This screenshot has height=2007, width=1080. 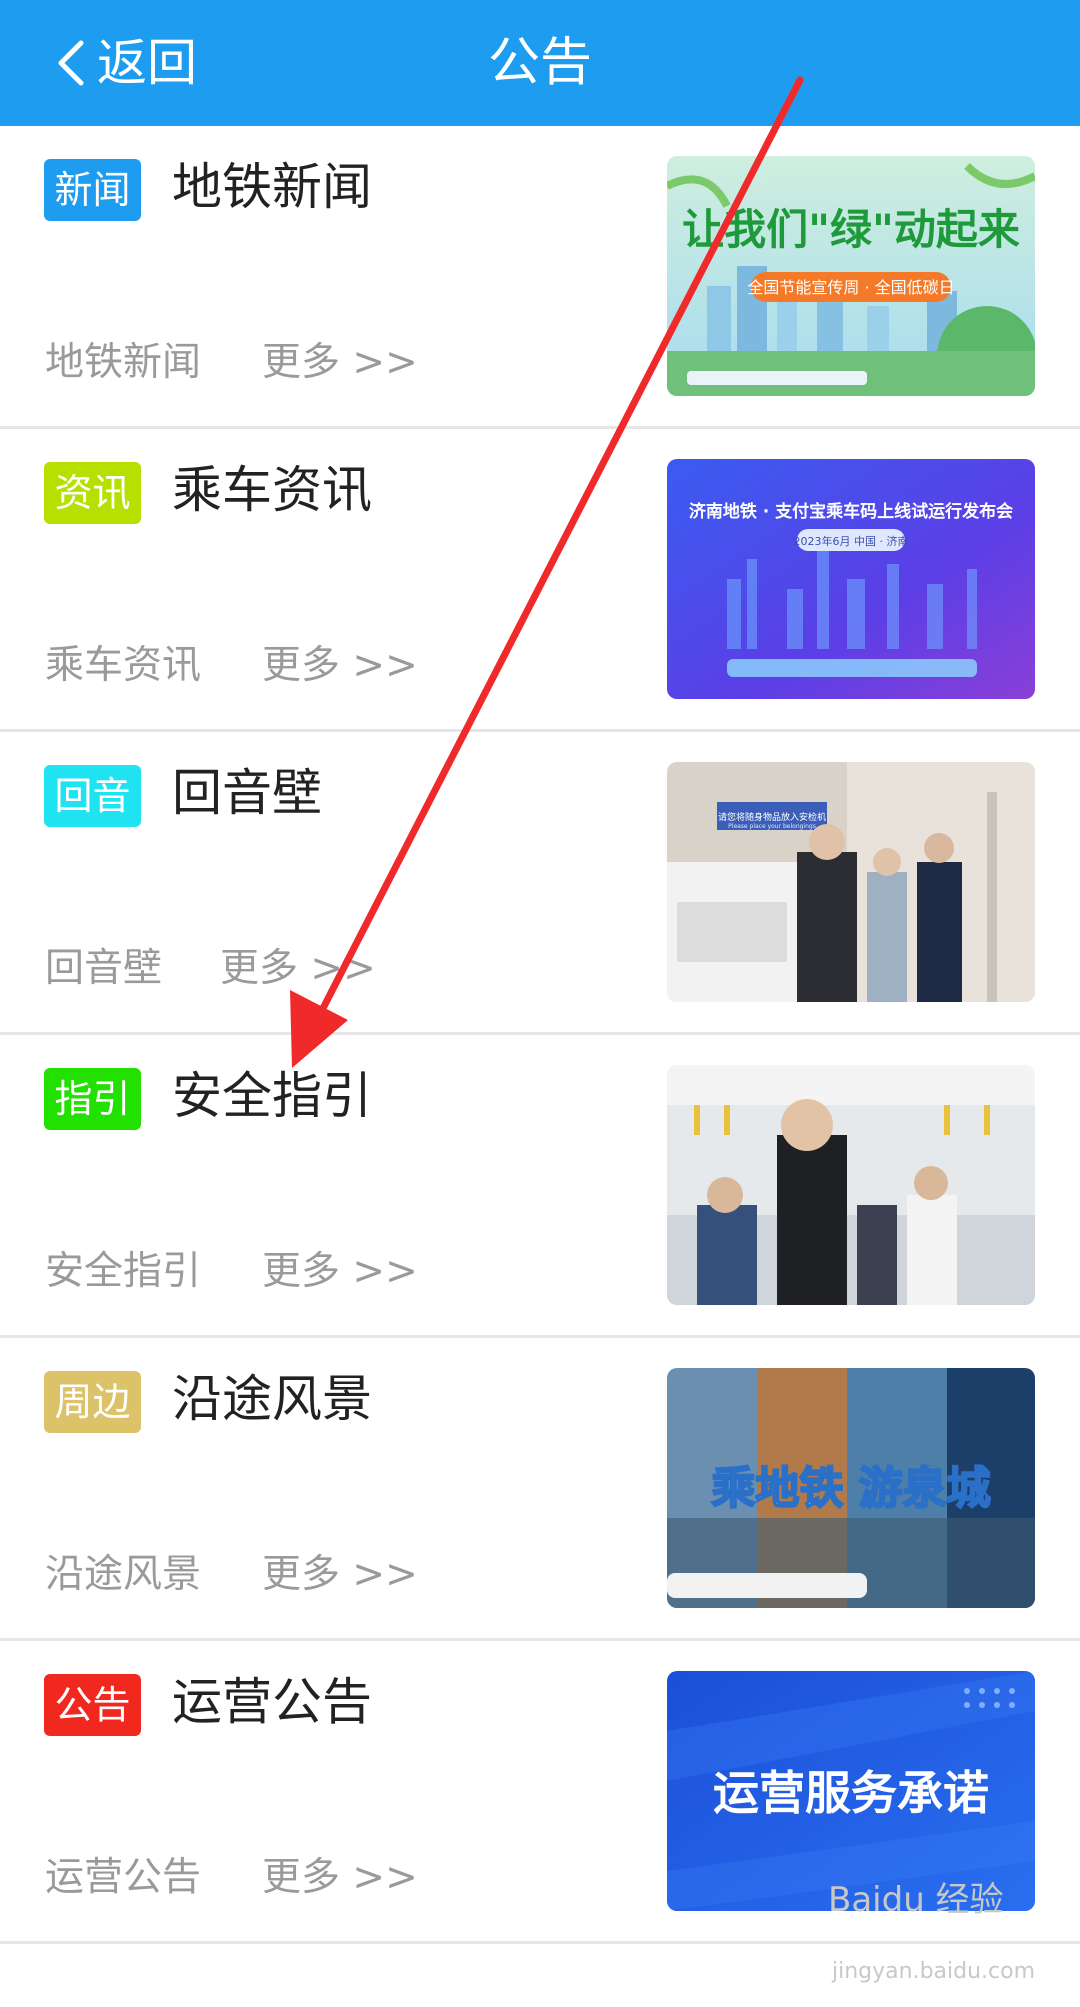 I want to click on item-title: 运营公告, so click(x=272, y=1702).